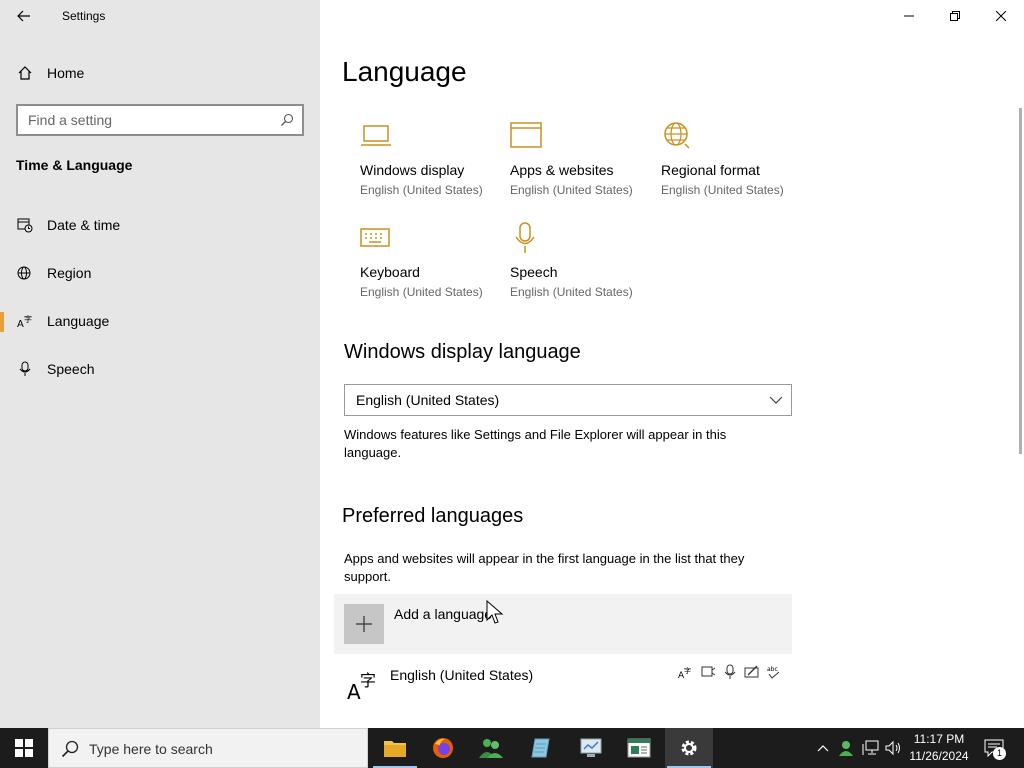 This screenshot has height=768, width=1024. I want to click on nav-home: Home, so click(160, 73).